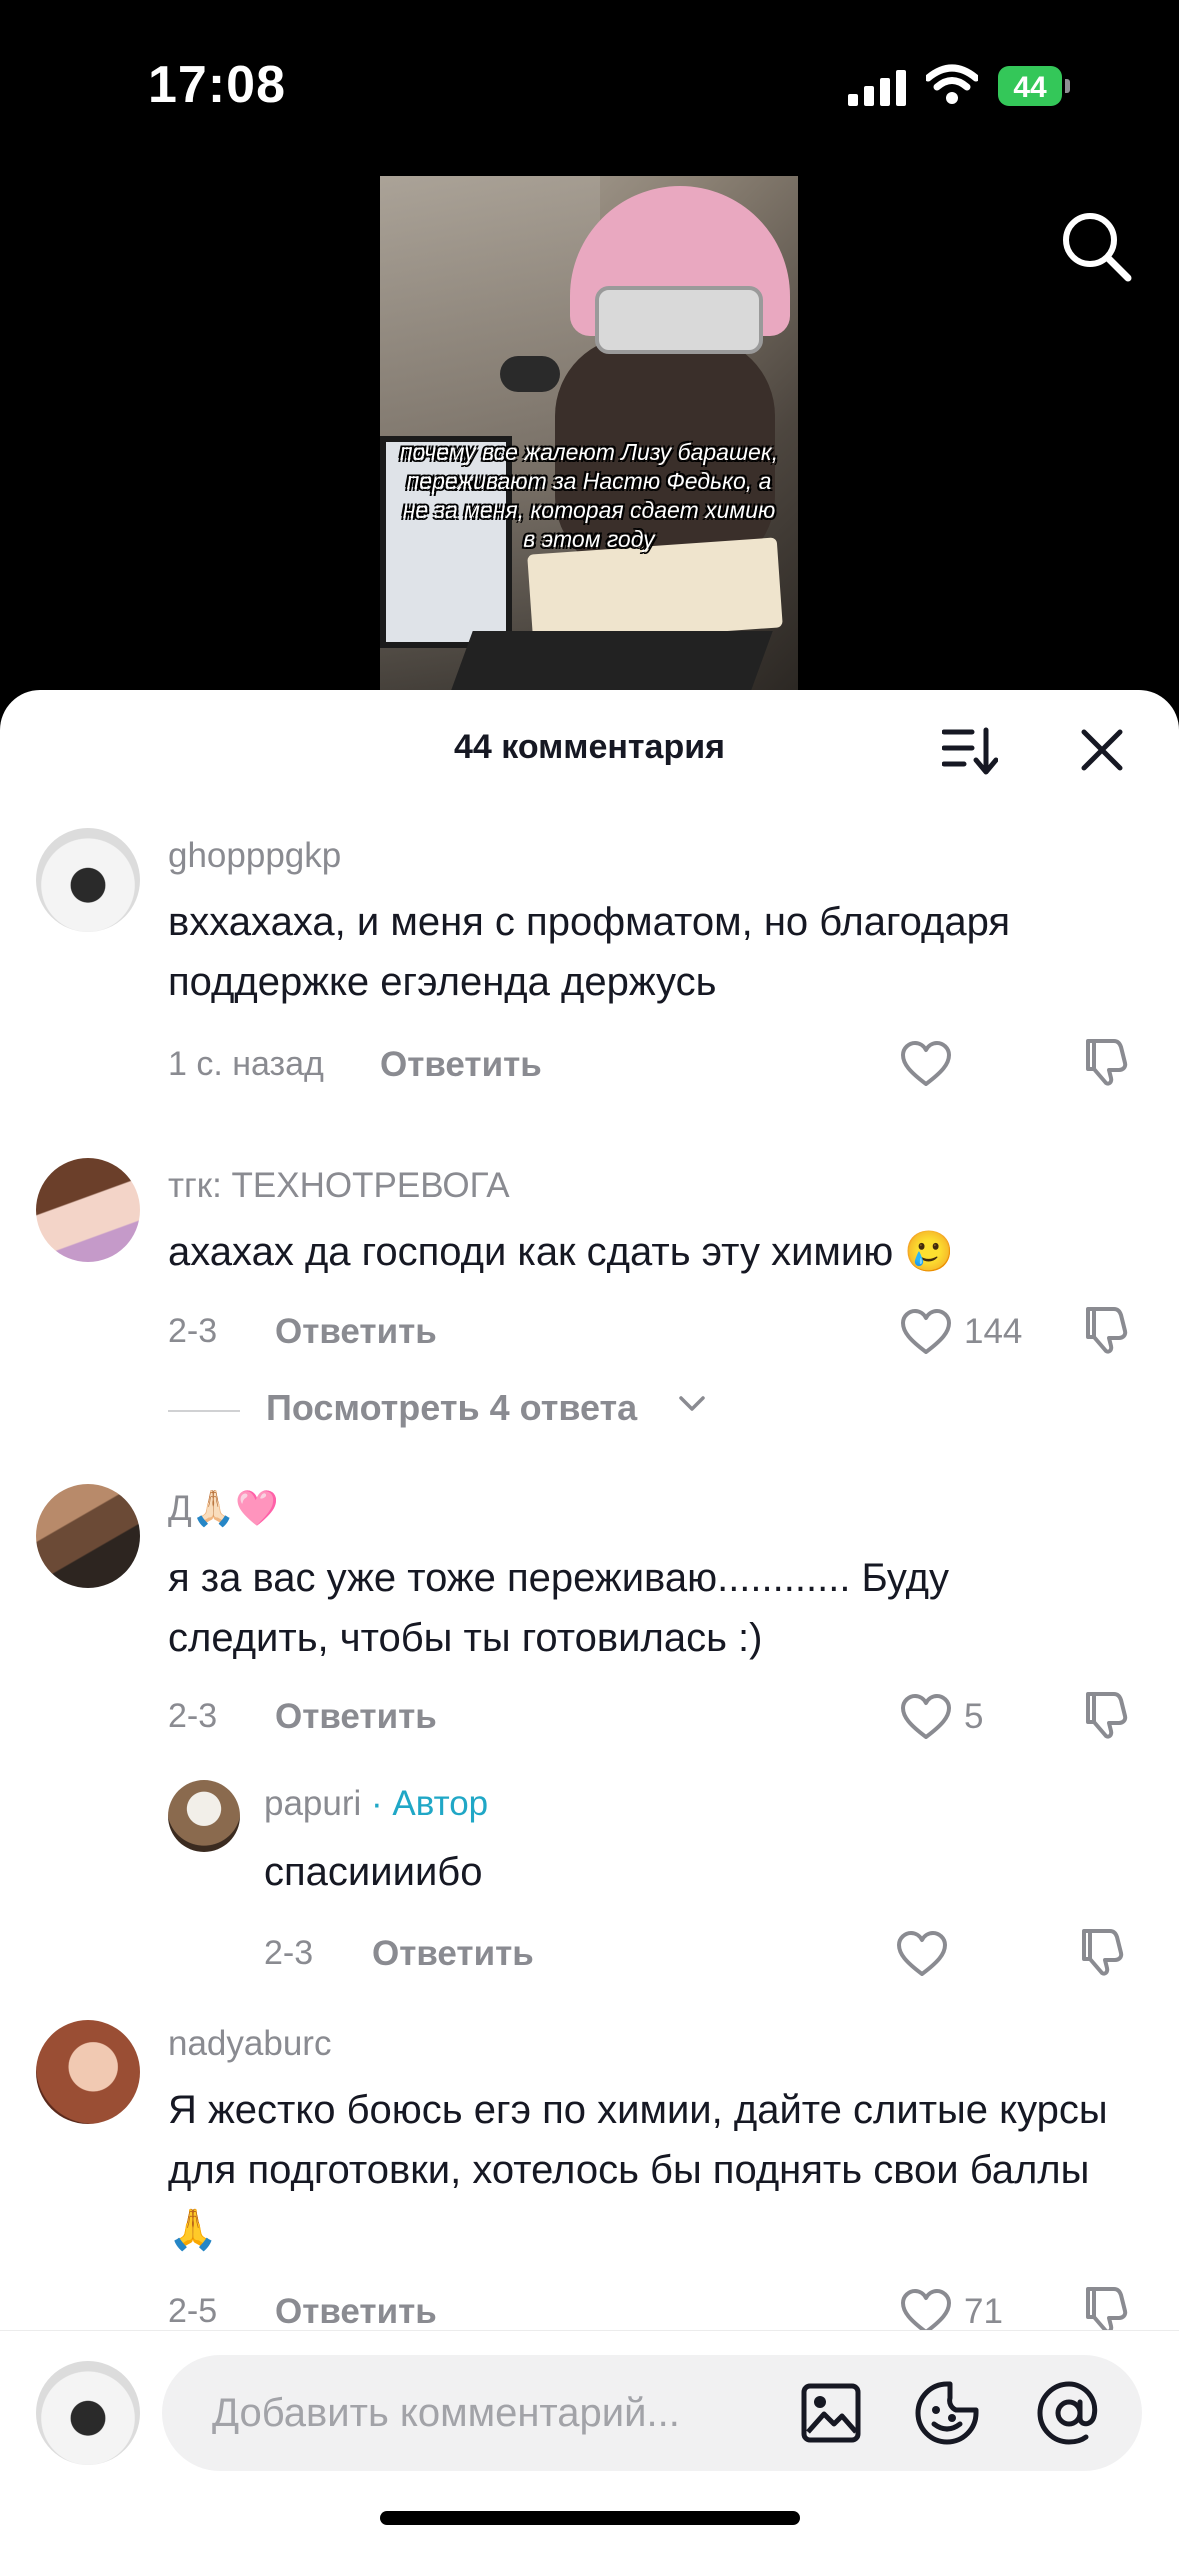 The image size is (1179, 2557). What do you see at coordinates (692, 1403) in the screenshot?
I see `chevron-down-icon` at bounding box center [692, 1403].